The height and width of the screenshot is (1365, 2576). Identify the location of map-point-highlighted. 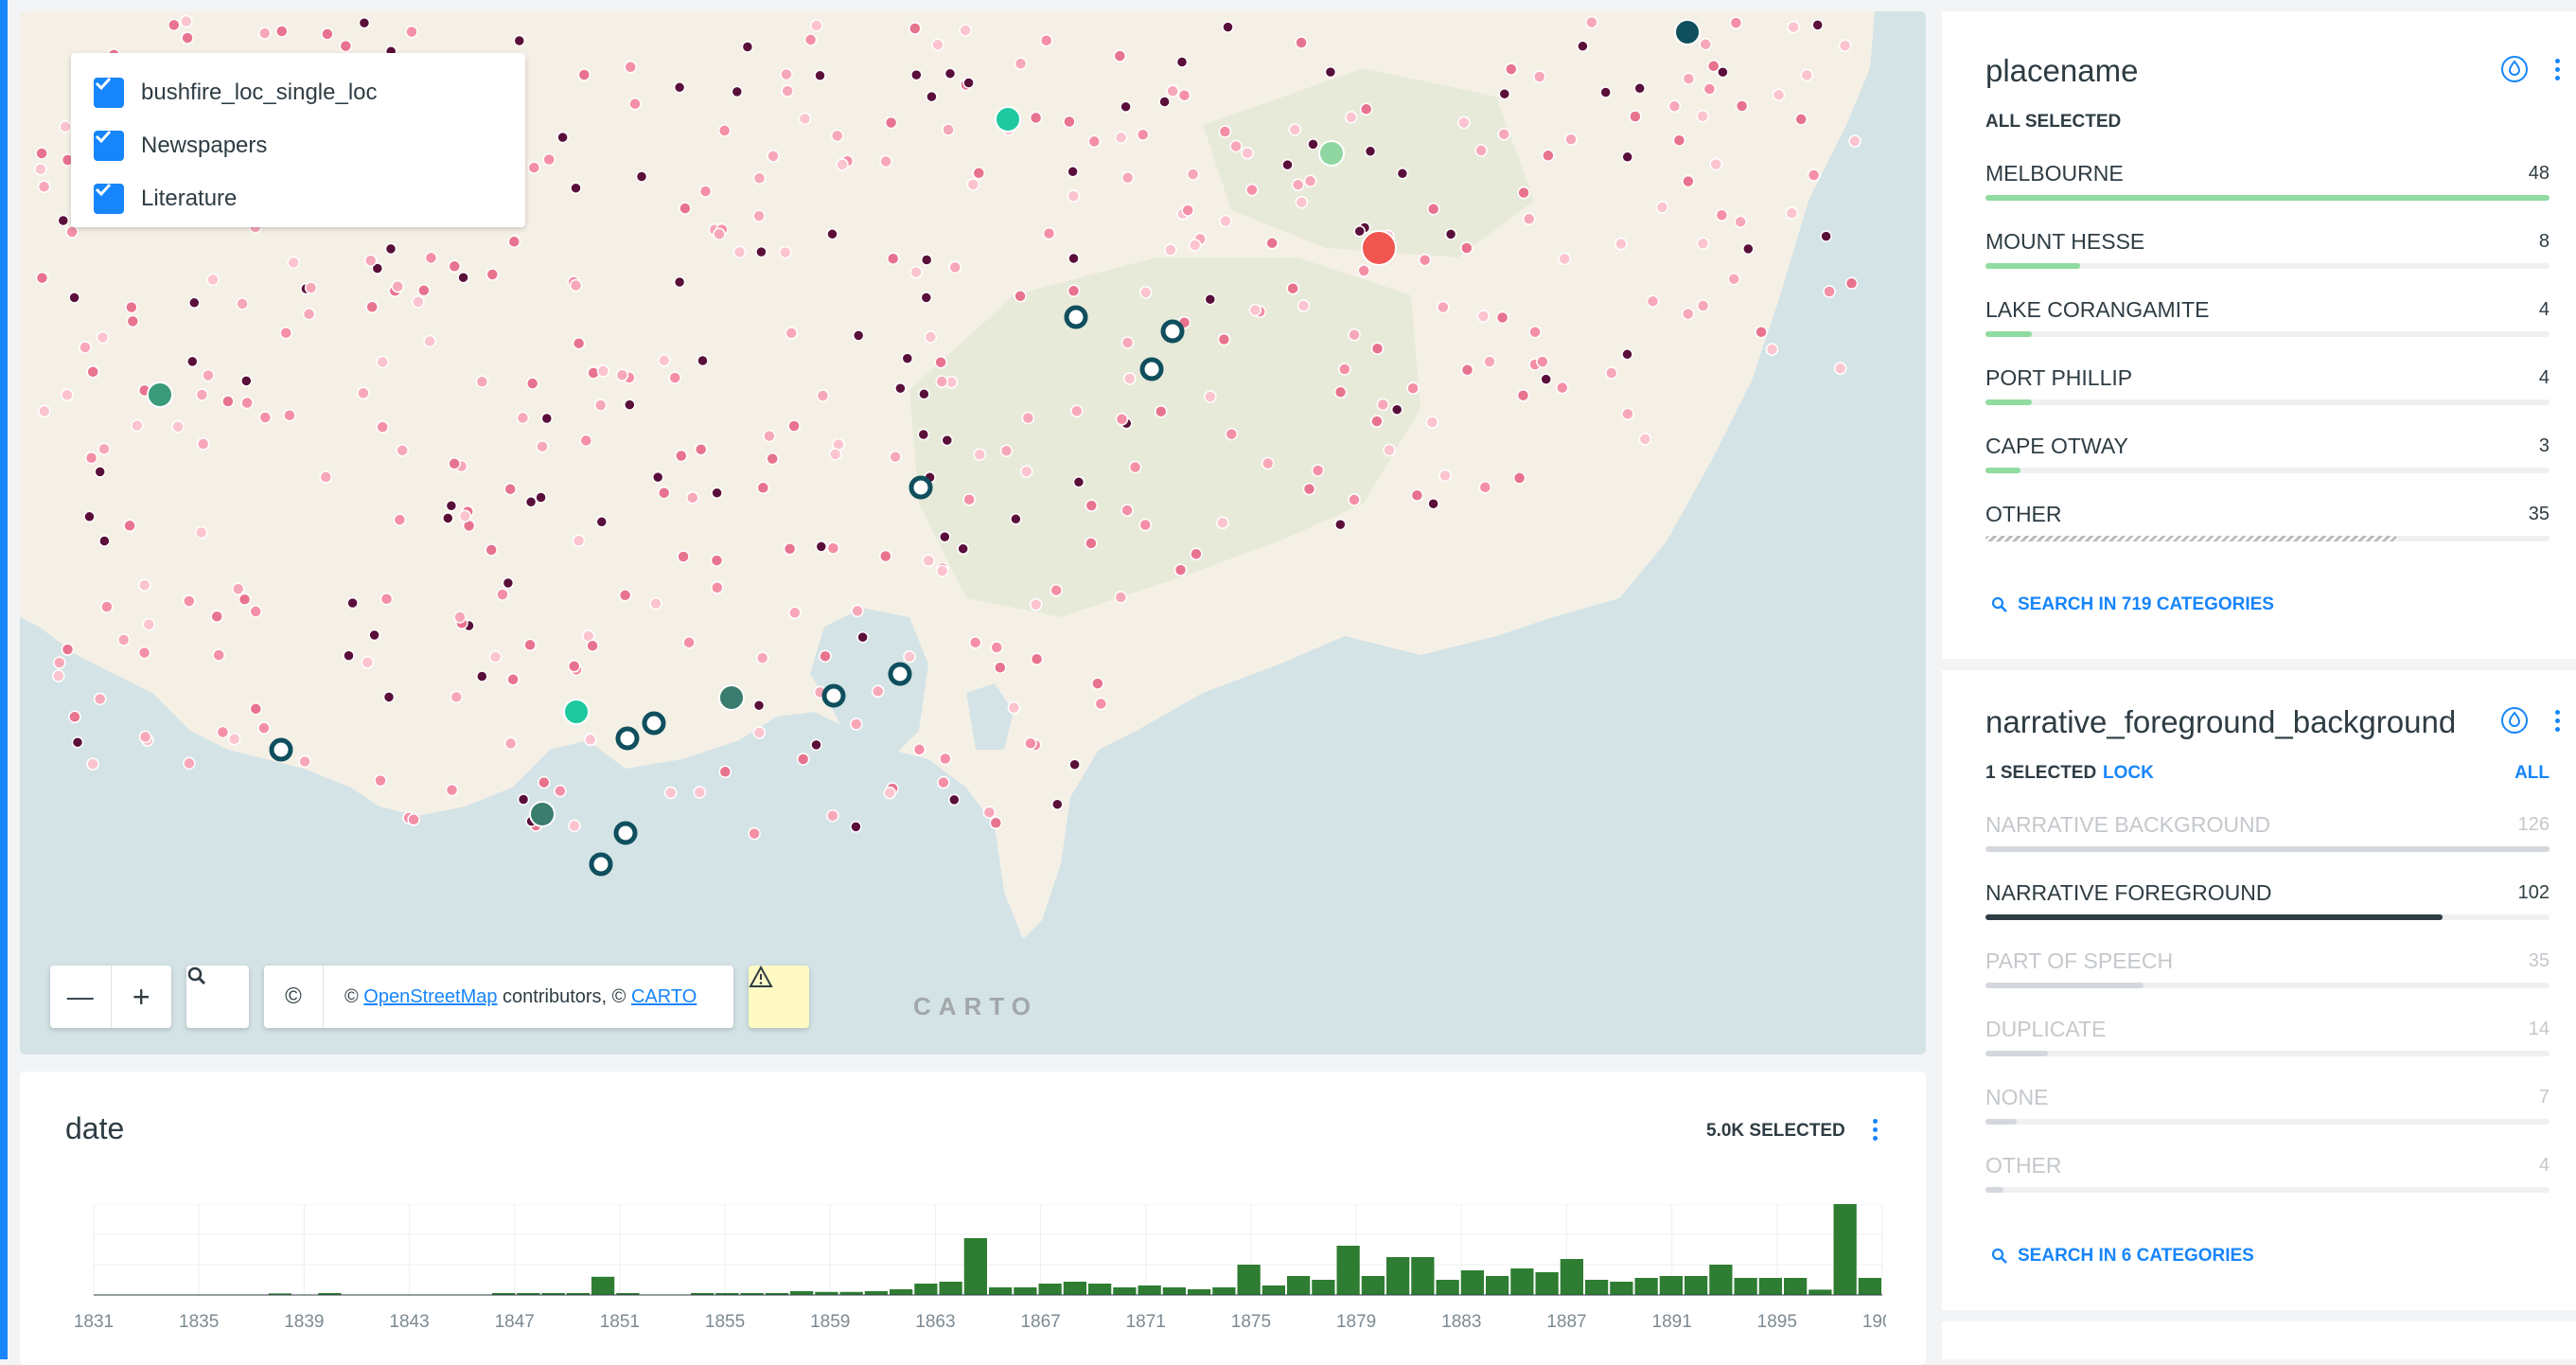
(1379, 248).